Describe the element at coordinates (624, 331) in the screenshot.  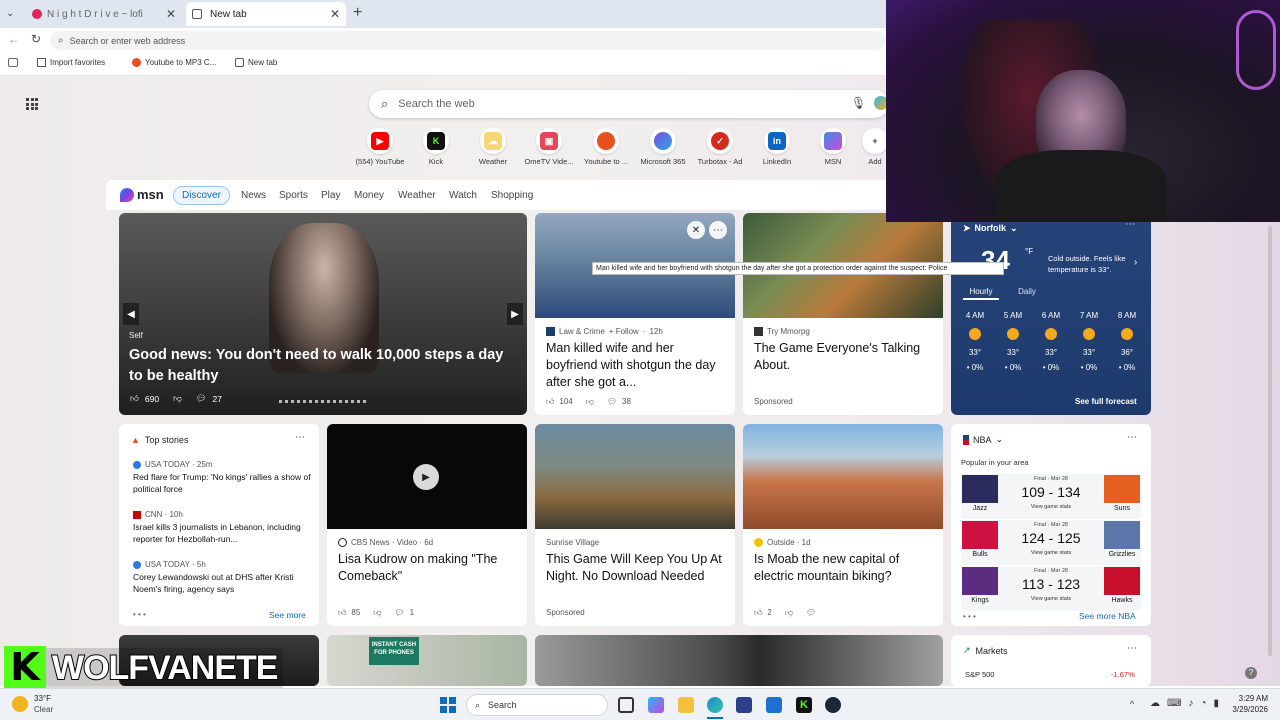
I see `follow-button: + Follow` at that location.